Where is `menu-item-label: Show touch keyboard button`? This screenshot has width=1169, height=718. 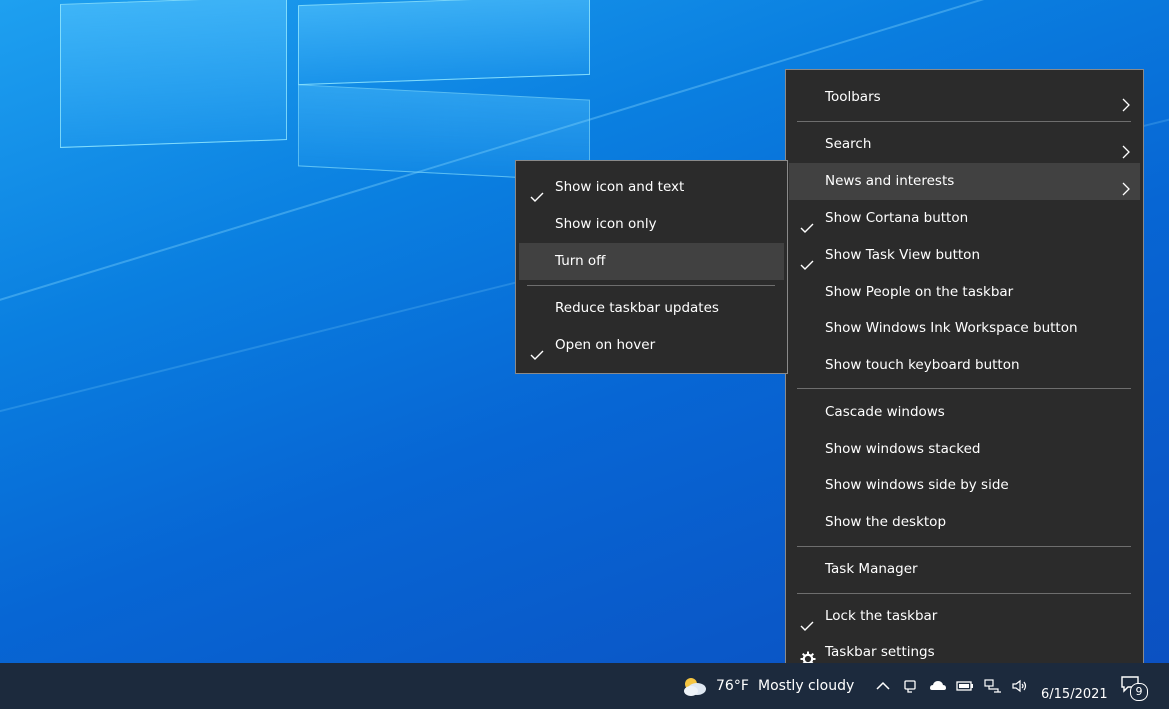 menu-item-label: Show touch keyboard button is located at coordinates (922, 365).